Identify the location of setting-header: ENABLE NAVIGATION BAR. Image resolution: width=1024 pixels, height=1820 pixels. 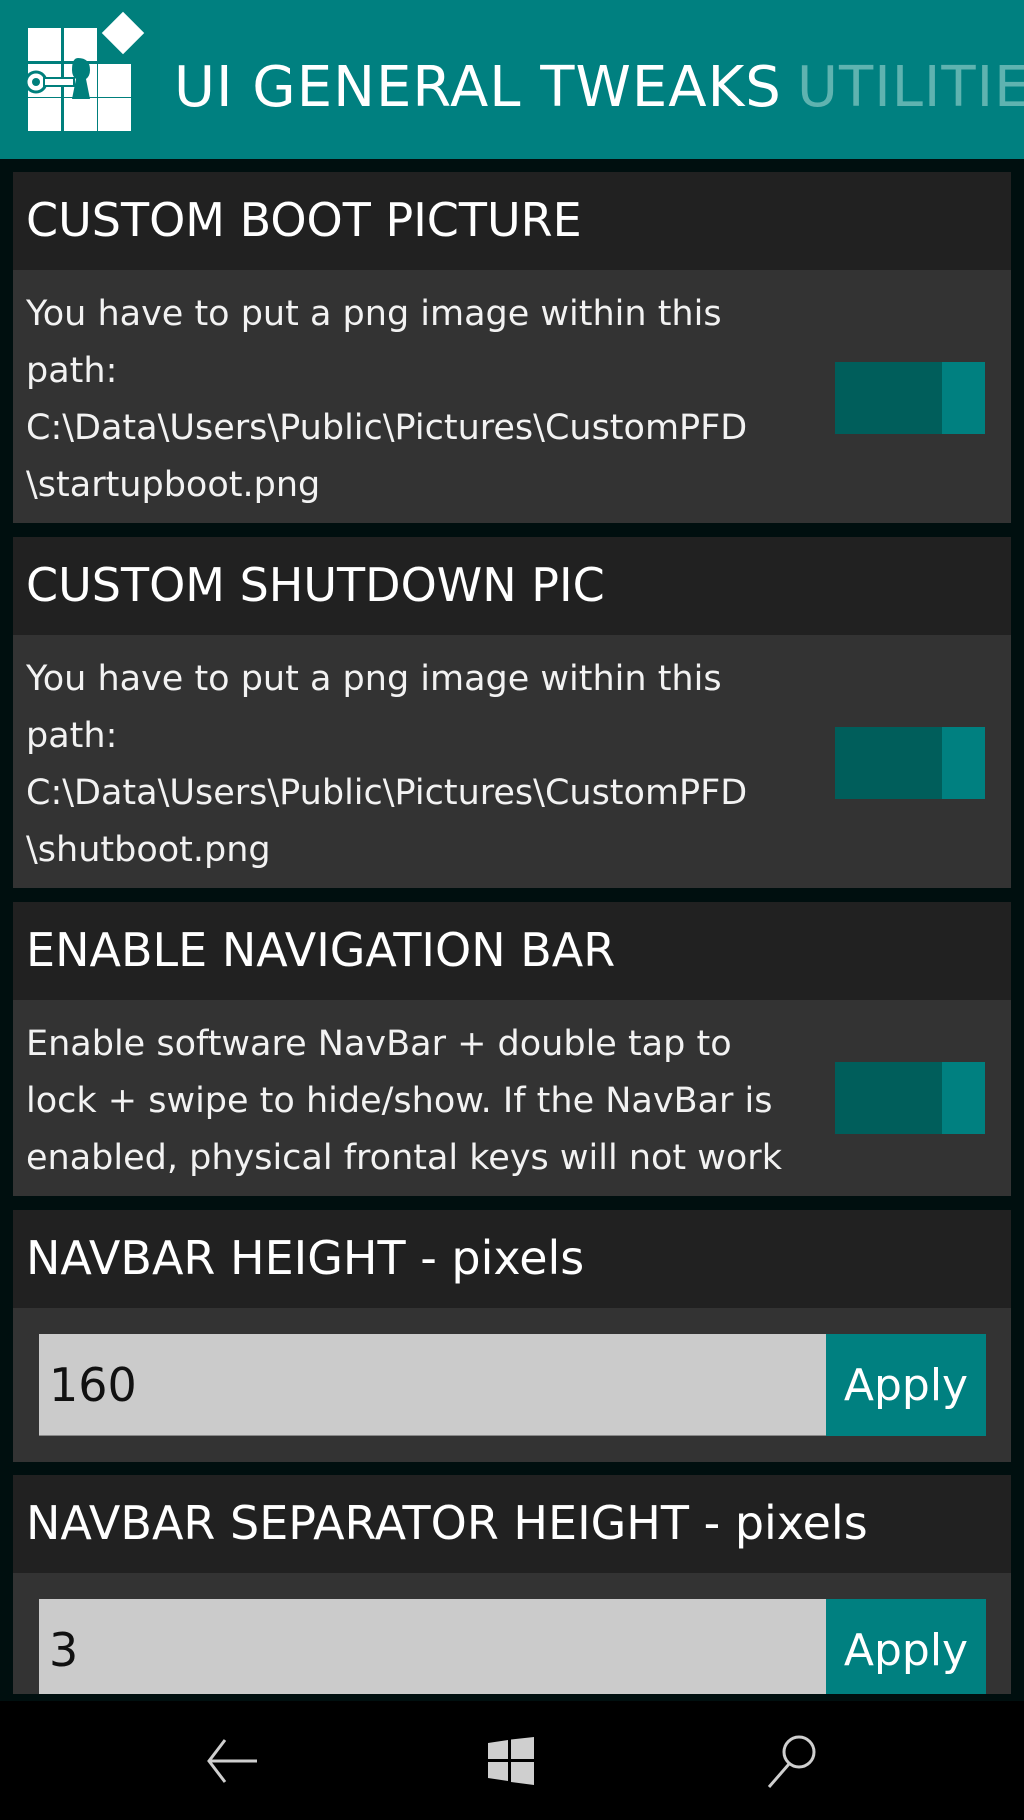
(512, 951).